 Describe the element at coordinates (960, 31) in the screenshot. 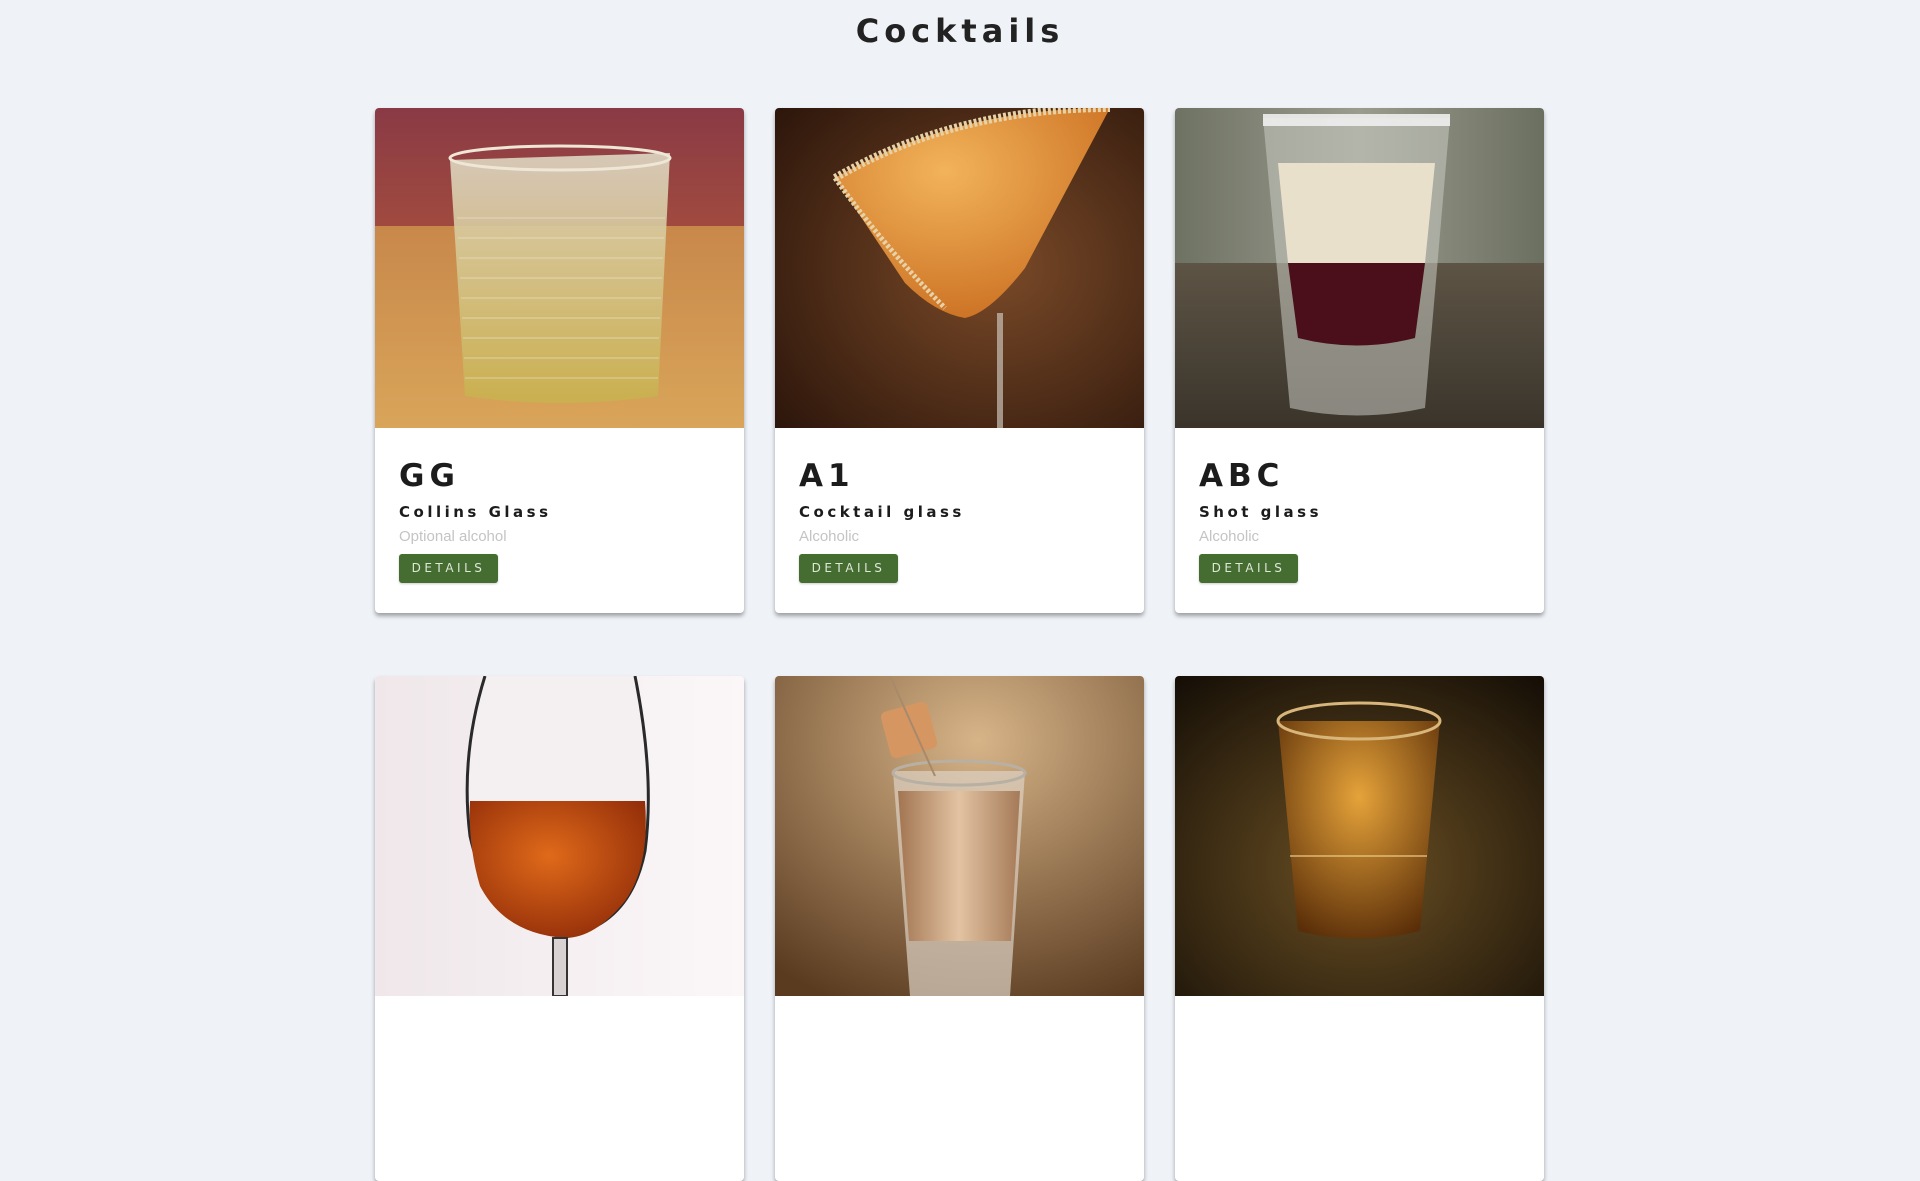

I see `page-title: Cocktails` at that location.